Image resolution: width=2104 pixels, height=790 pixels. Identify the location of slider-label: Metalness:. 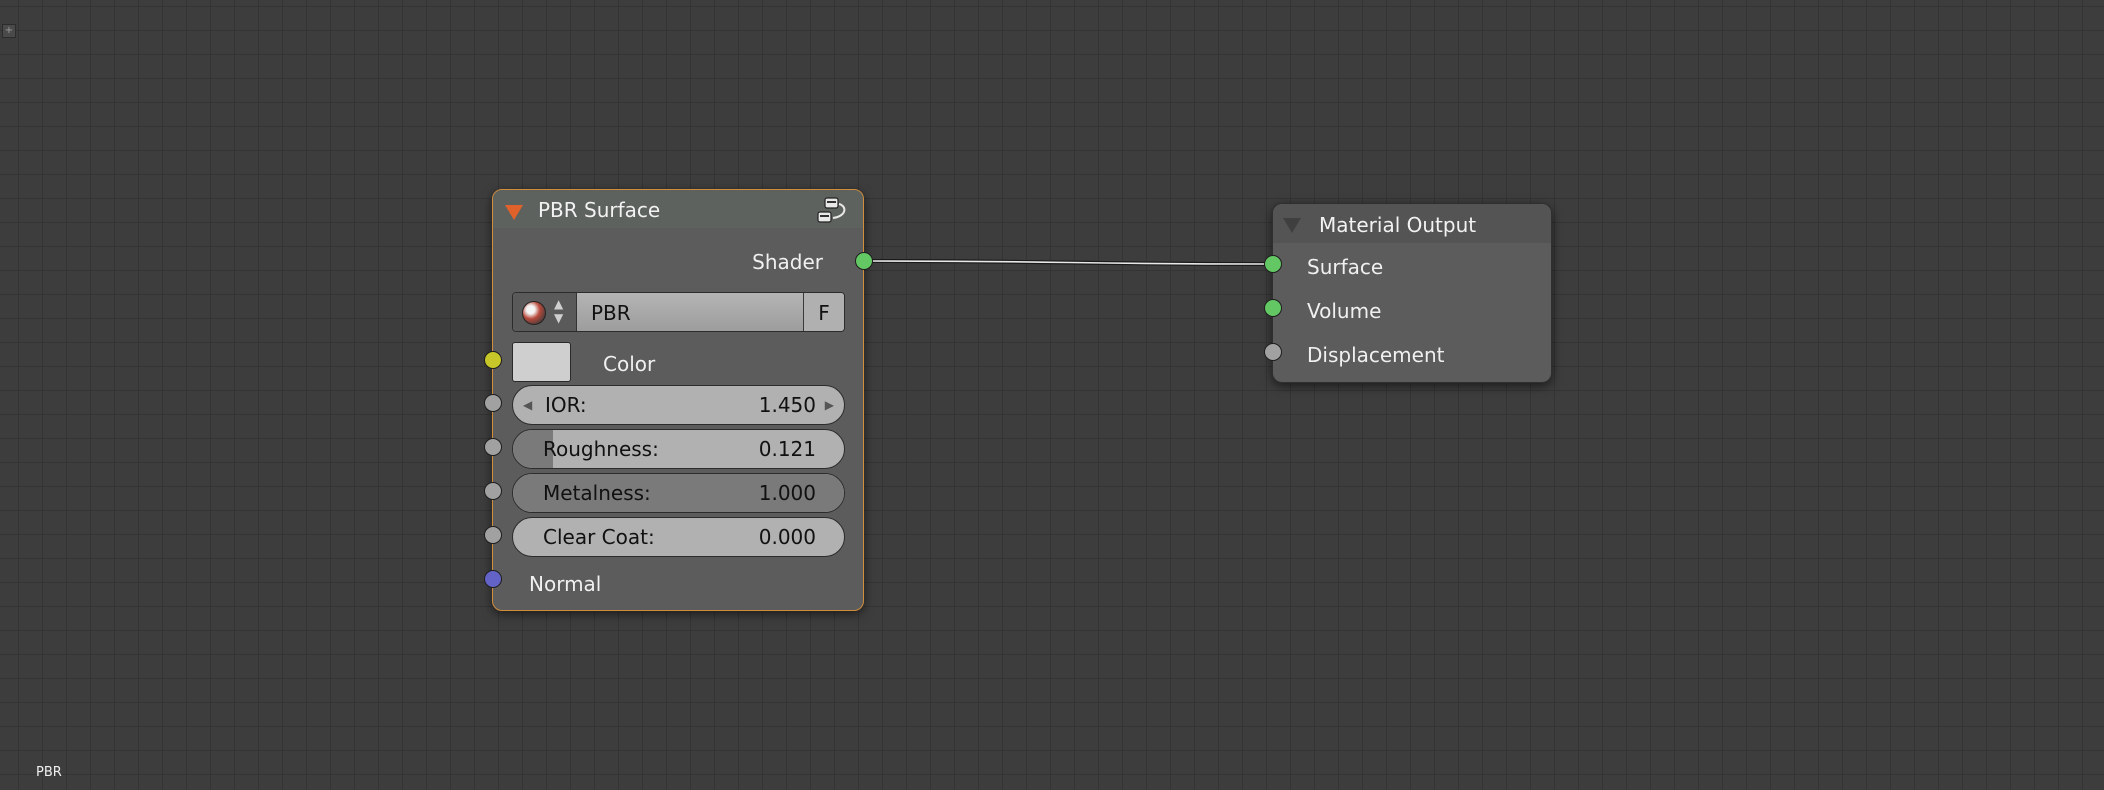
(597, 493).